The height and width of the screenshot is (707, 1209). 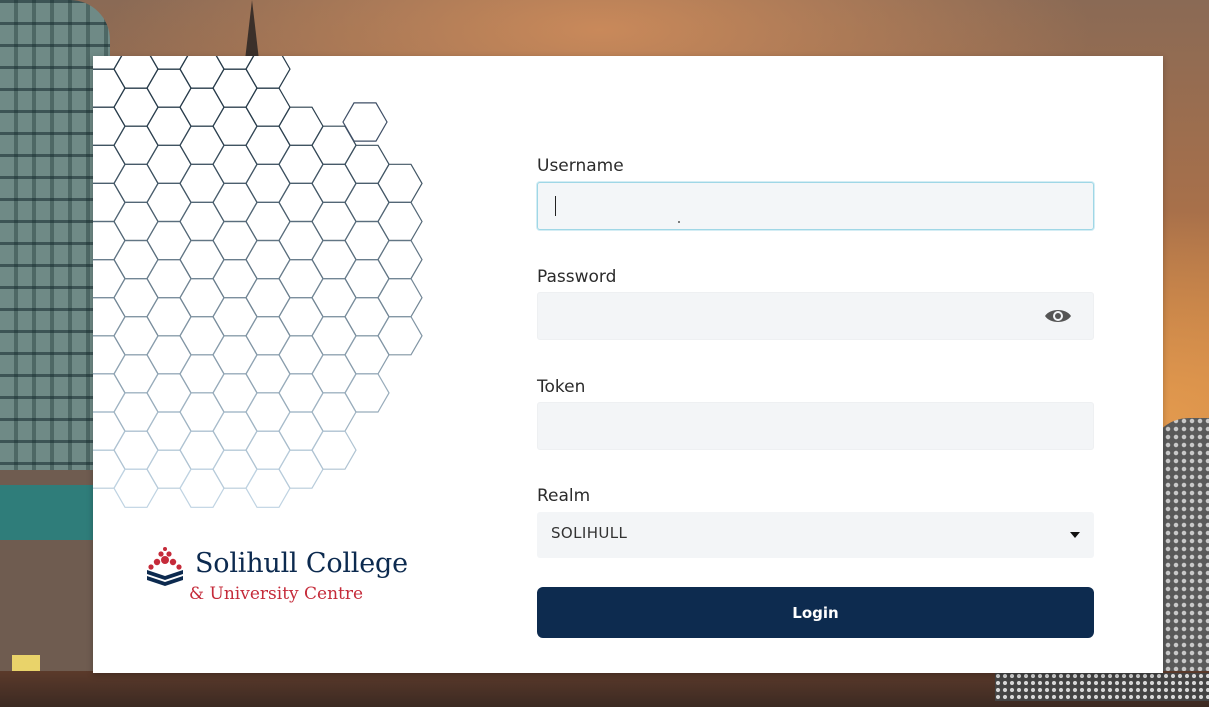 What do you see at coordinates (301, 563) in the screenshot?
I see `college-name: Solihull College` at bounding box center [301, 563].